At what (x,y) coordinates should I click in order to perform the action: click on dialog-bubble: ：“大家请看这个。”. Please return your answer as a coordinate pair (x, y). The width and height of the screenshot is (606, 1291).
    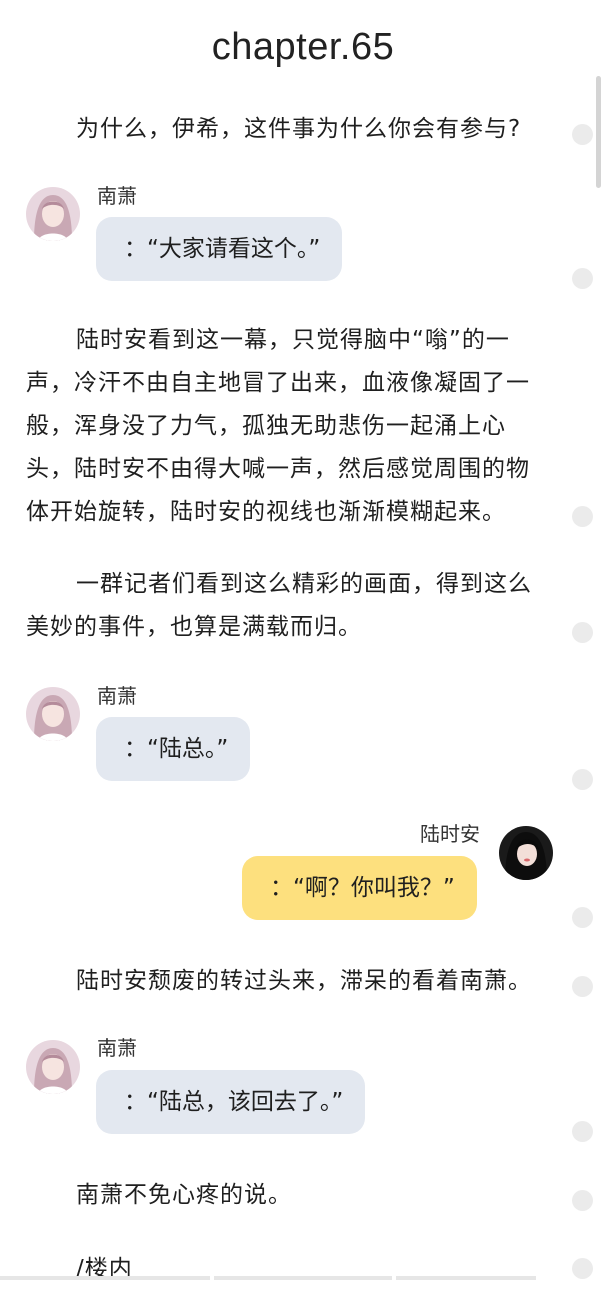
    Looking at the image, I should click on (219, 249).